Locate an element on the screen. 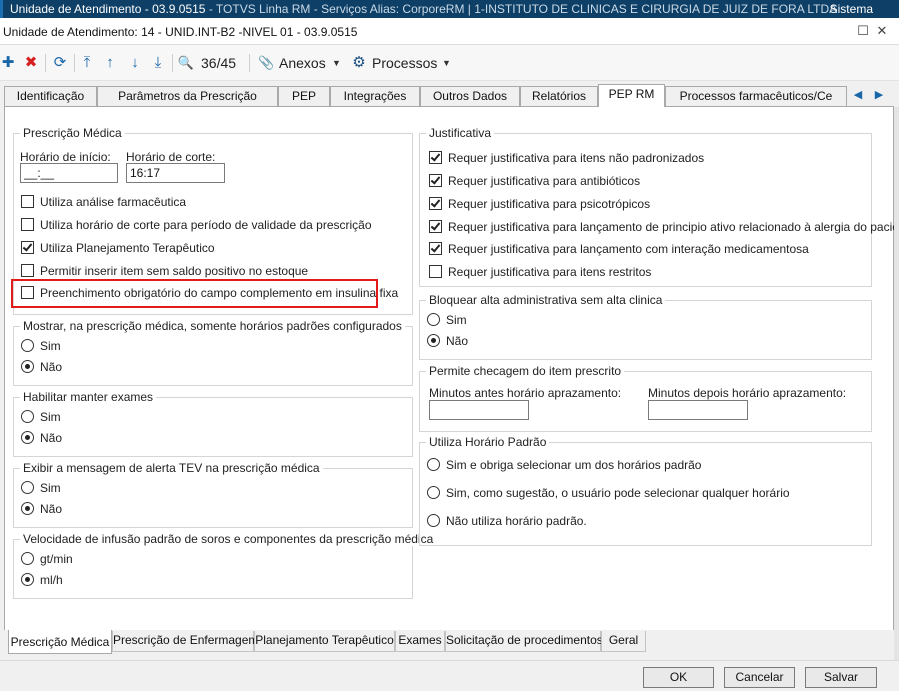 This screenshot has width=899, height=691. next-record-icon: ↓ is located at coordinates (135, 63).